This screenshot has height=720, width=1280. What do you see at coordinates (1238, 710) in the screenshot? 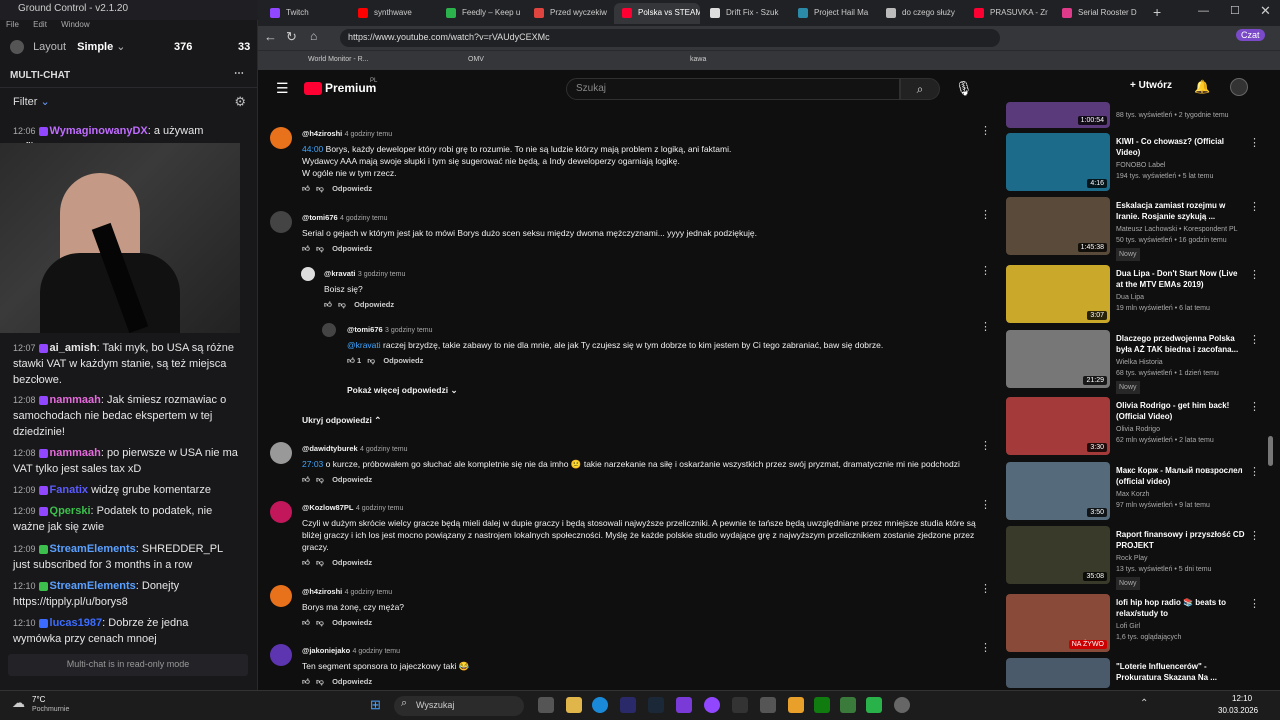
I see `clock-date: 30.03.2026` at bounding box center [1238, 710].